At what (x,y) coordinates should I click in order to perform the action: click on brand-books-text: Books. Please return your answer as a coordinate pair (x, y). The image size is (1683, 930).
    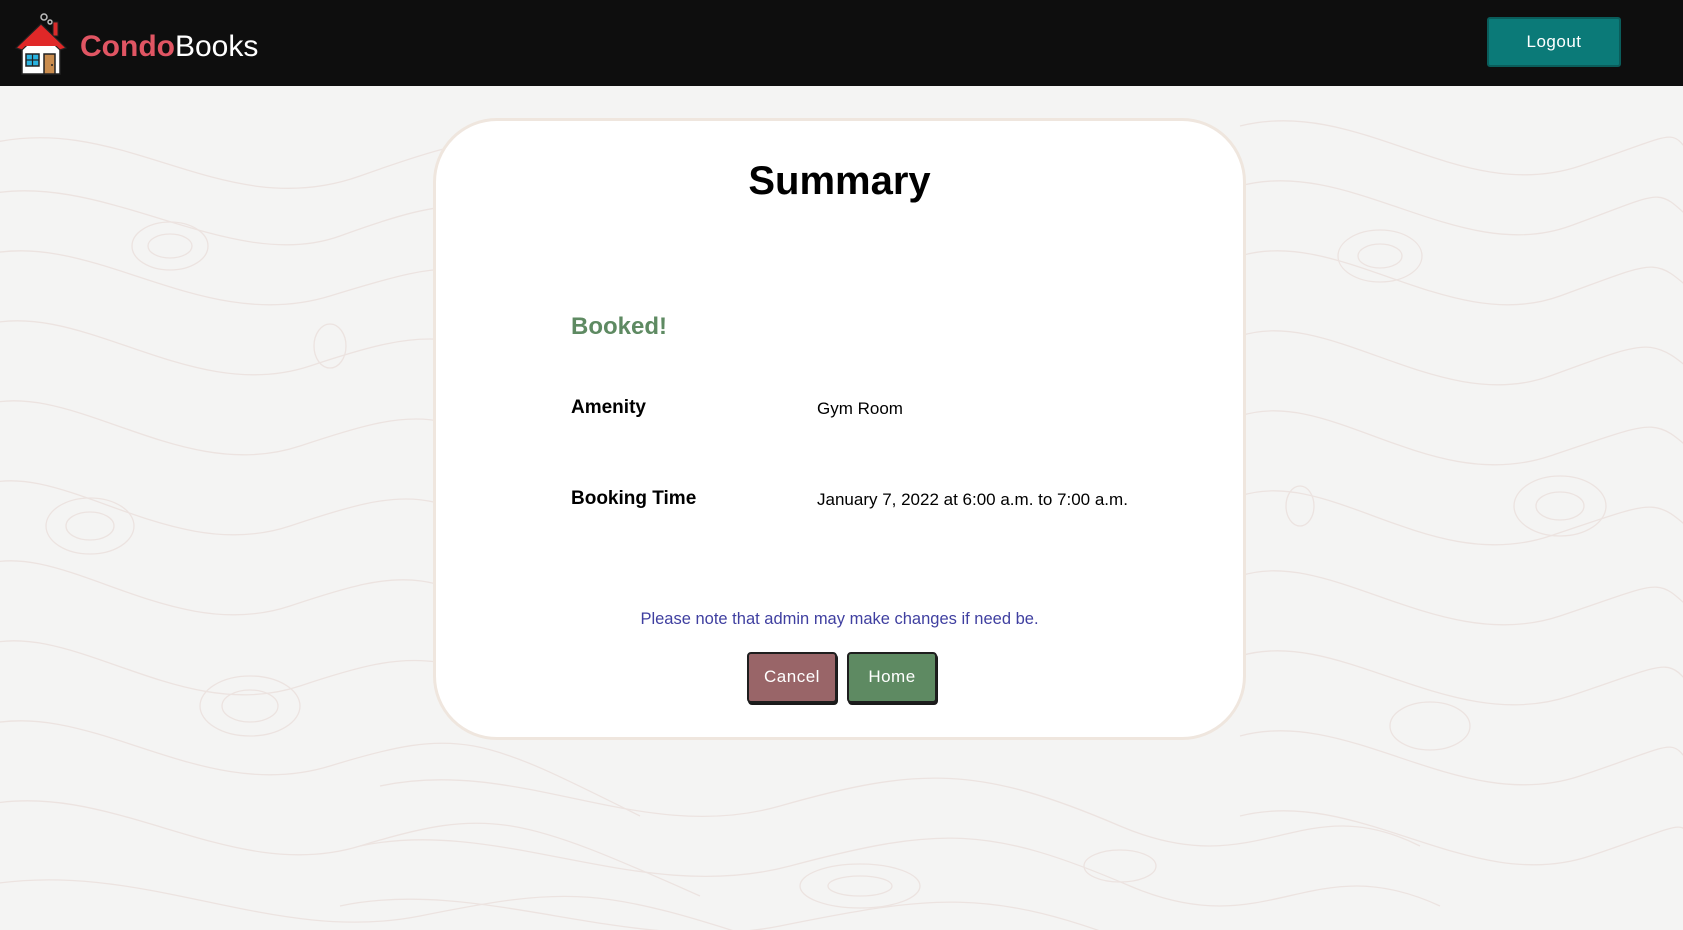
    Looking at the image, I should click on (216, 46).